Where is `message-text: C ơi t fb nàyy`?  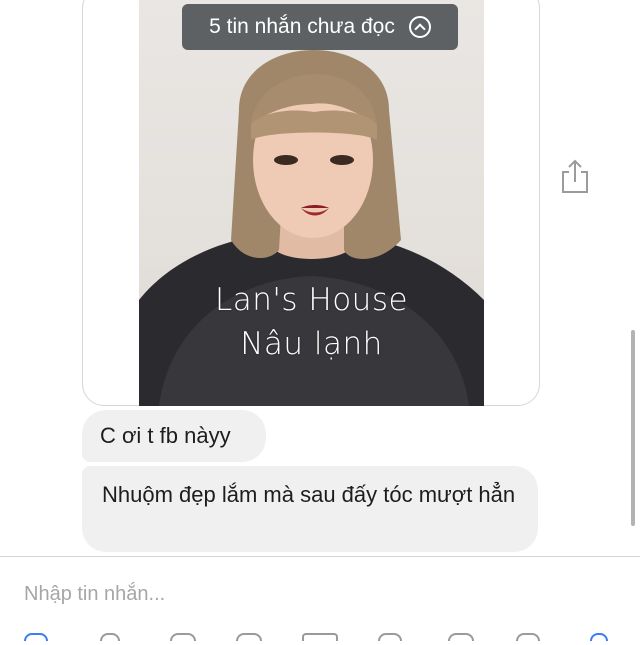
message-text: C ơi t fb nàyy is located at coordinates (165, 435).